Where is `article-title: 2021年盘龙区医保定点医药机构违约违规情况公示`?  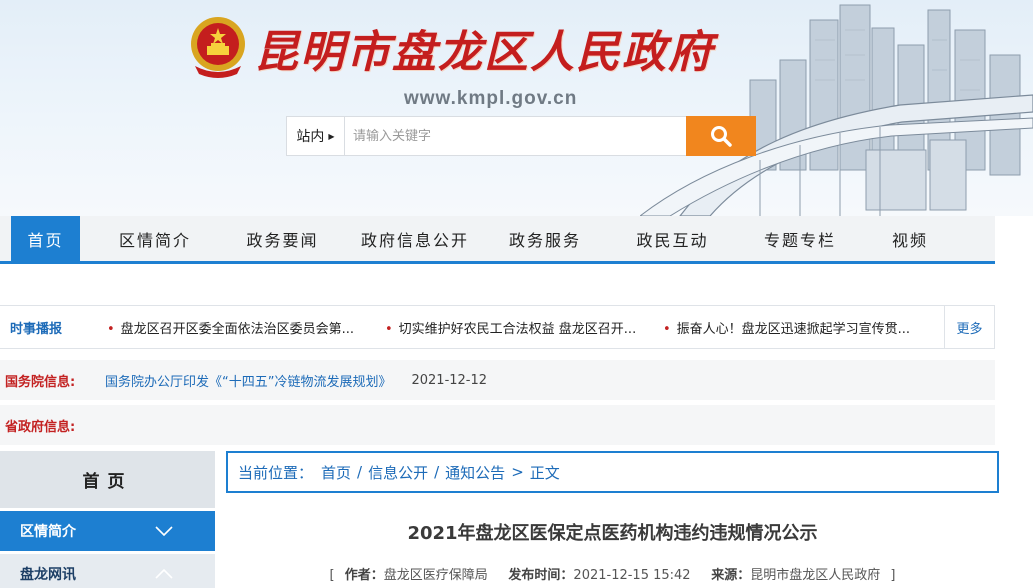
article-title: 2021年盘龙区医保定点医药机构违约违规情况公示 is located at coordinates (612, 533).